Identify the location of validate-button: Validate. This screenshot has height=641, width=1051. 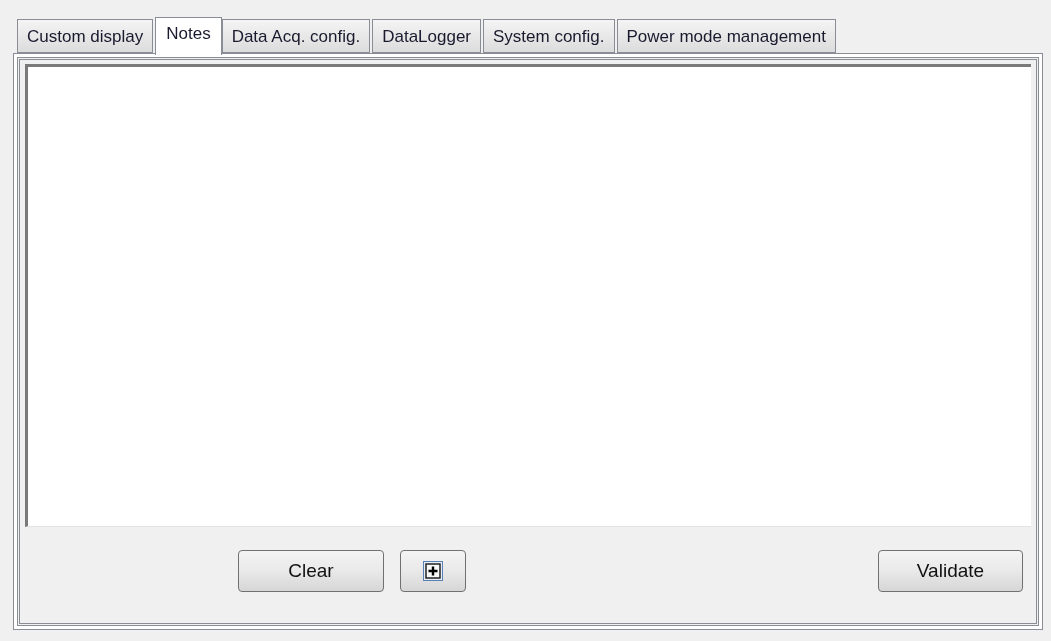
(950, 571).